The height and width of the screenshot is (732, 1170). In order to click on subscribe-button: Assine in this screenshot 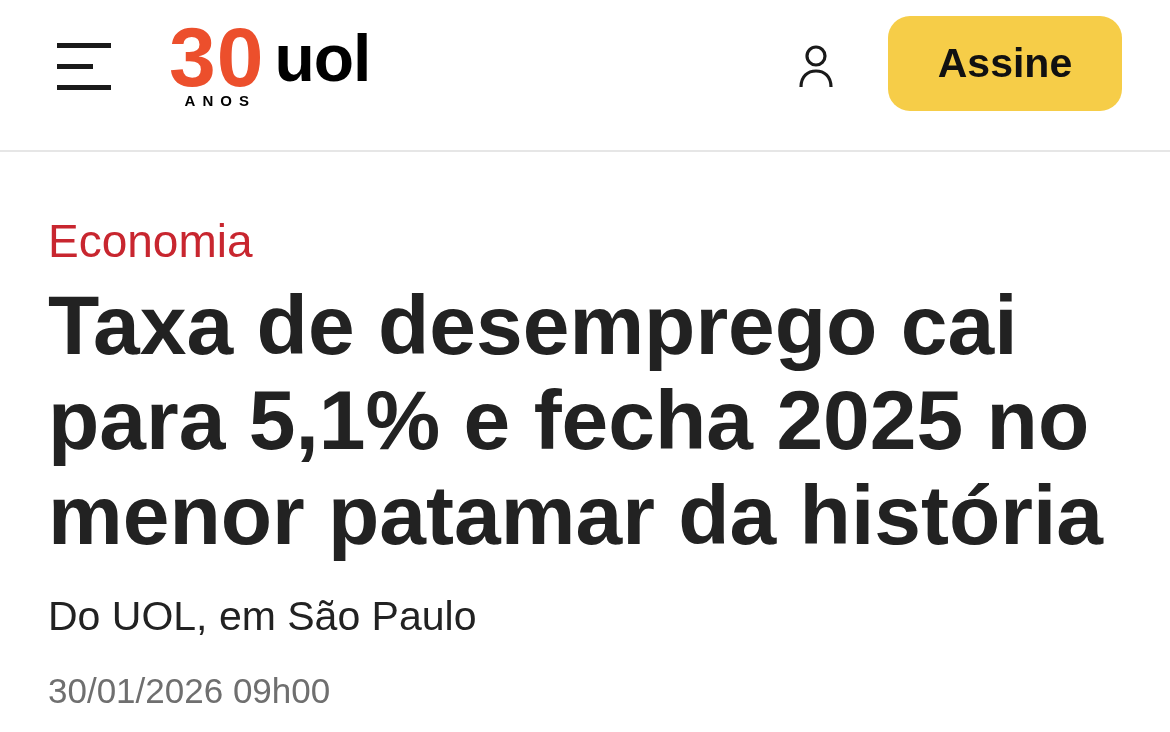, I will do `click(1005, 63)`.